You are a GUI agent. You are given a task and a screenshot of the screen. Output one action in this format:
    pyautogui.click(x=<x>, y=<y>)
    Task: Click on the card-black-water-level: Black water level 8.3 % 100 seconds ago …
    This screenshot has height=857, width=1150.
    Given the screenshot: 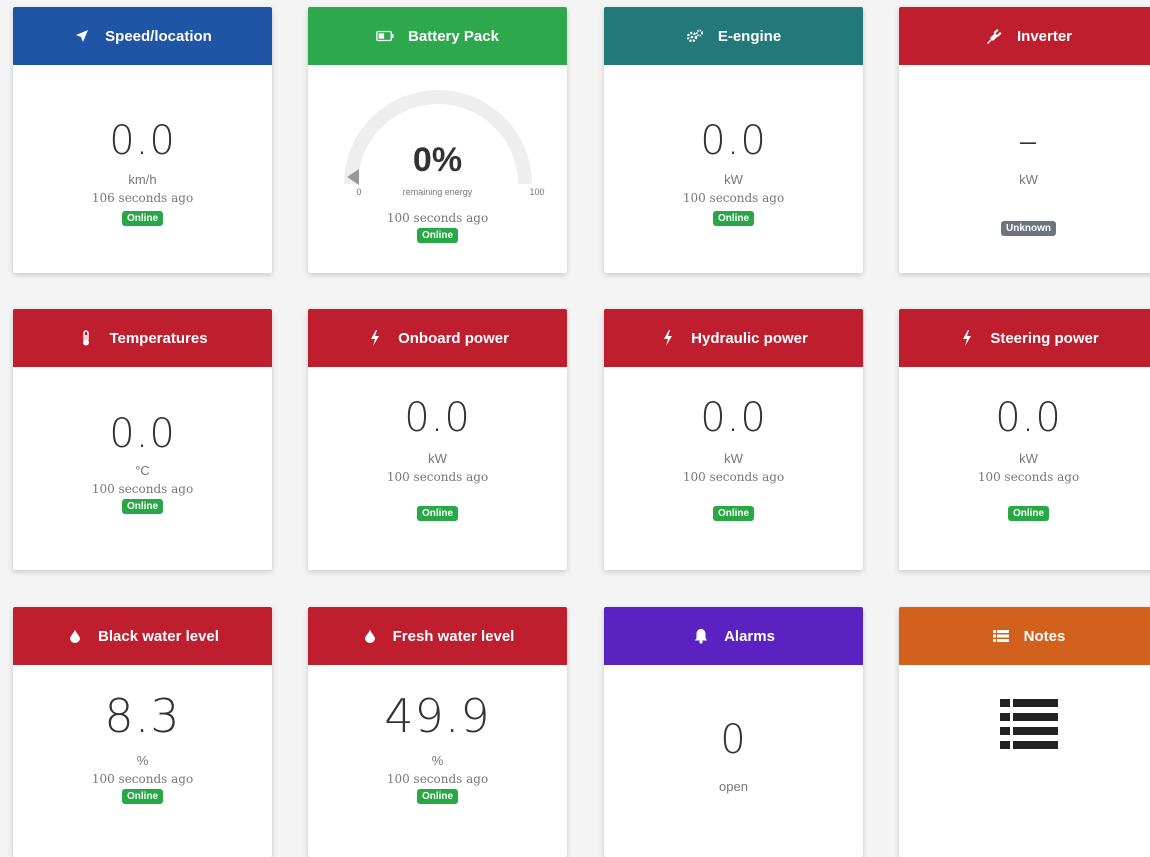 What is the action you would take?
    pyautogui.click(x=142, y=732)
    